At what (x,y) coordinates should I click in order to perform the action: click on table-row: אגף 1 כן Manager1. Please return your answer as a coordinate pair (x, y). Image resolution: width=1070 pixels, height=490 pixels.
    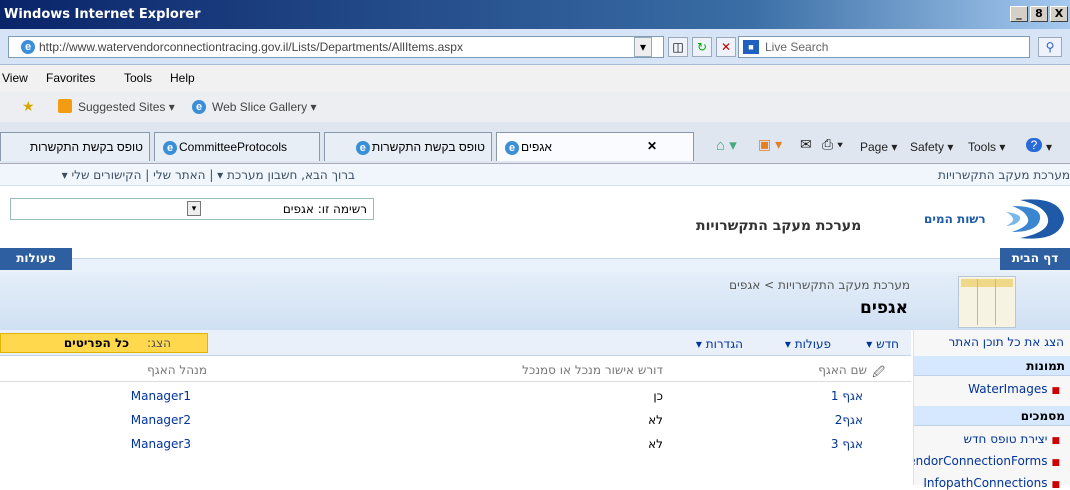
    Looking at the image, I should click on (455, 396).